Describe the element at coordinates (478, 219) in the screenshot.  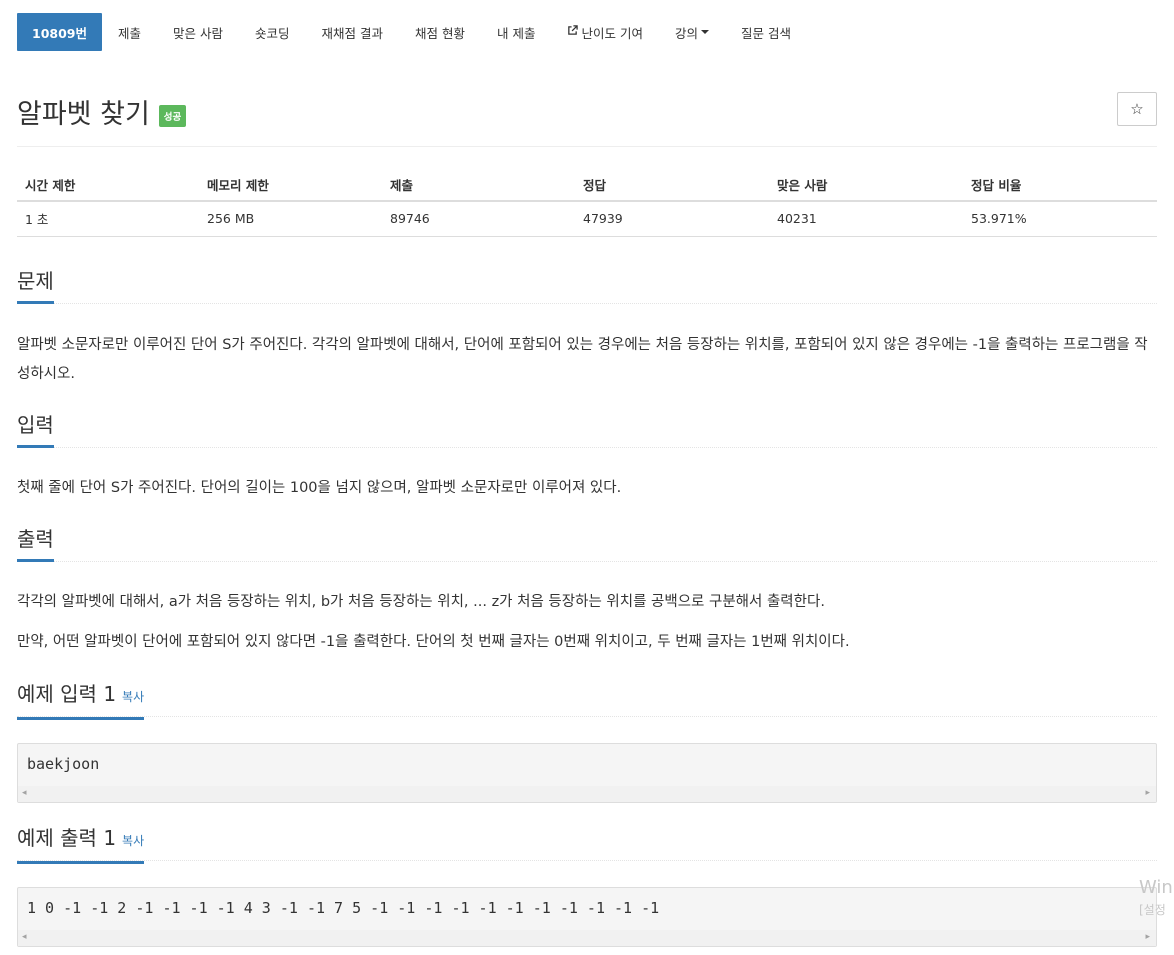
I see `submissions-value: 89746` at that location.